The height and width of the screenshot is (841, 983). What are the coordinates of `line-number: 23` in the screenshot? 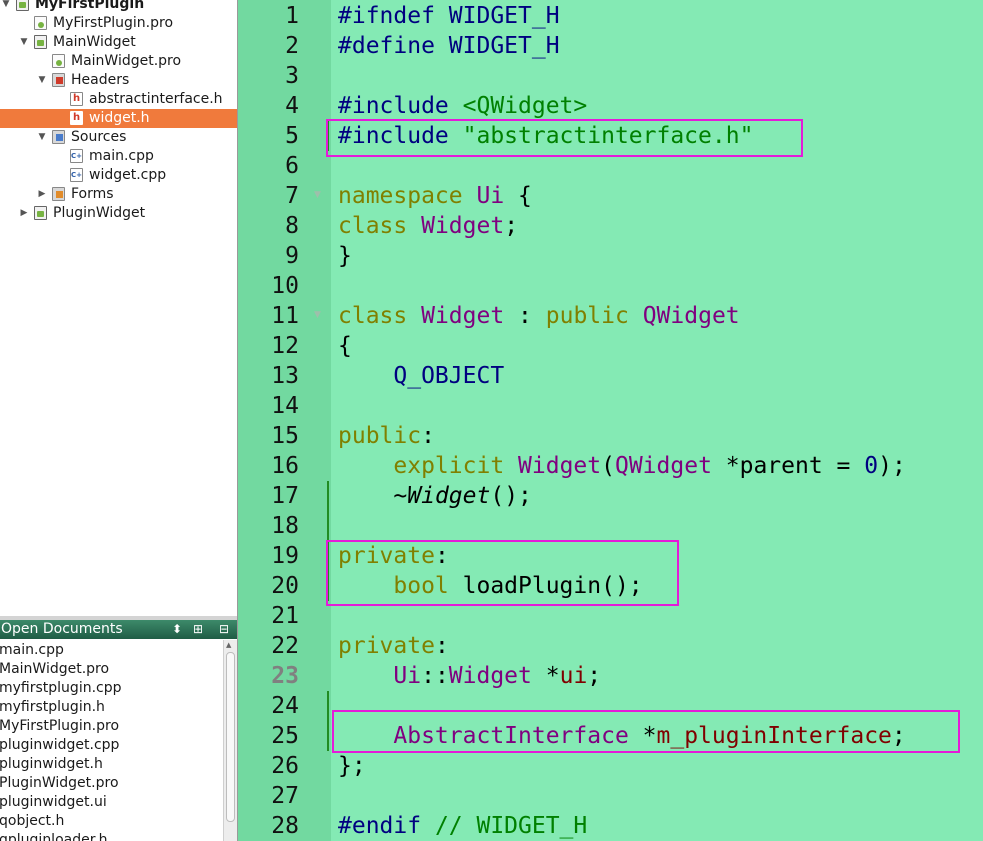 It's located at (285, 676).